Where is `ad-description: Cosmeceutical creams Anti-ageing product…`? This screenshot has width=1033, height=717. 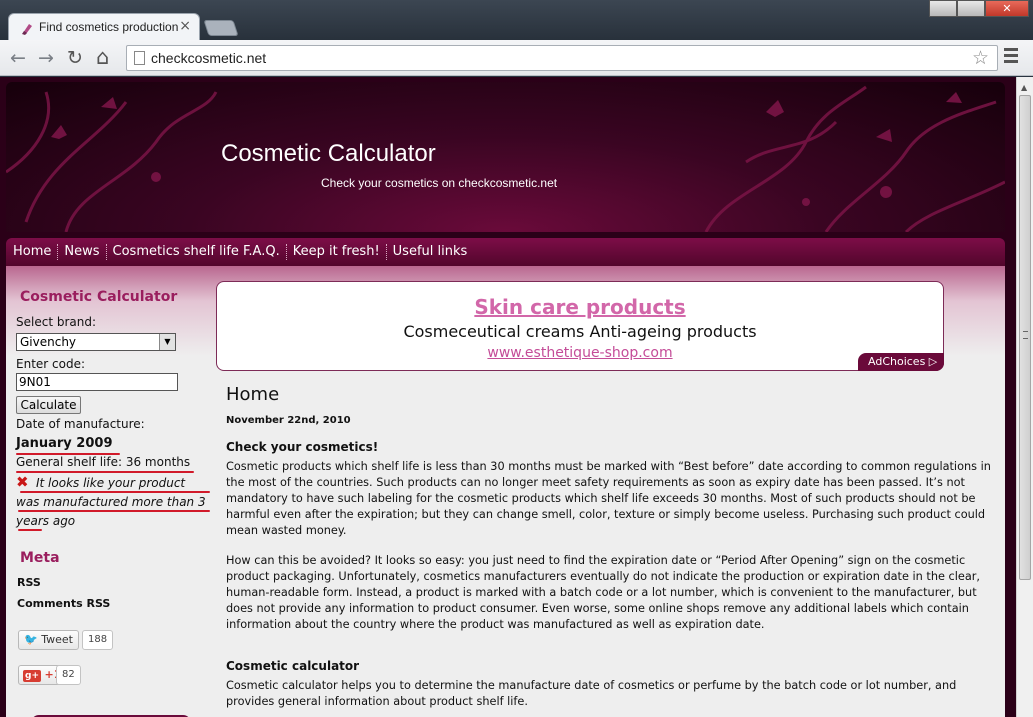
ad-description: Cosmeceutical creams Anti-ageing product… is located at coordinates (580, 331).